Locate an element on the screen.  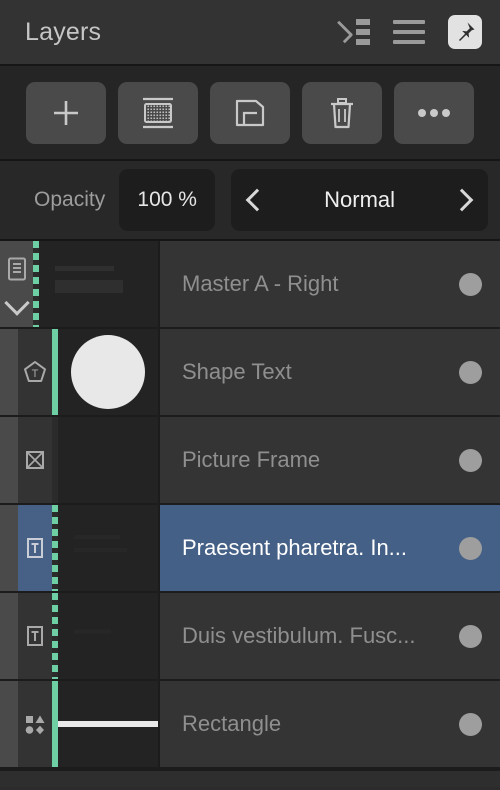
titlebar-actions is located at coordinates (406, 32).